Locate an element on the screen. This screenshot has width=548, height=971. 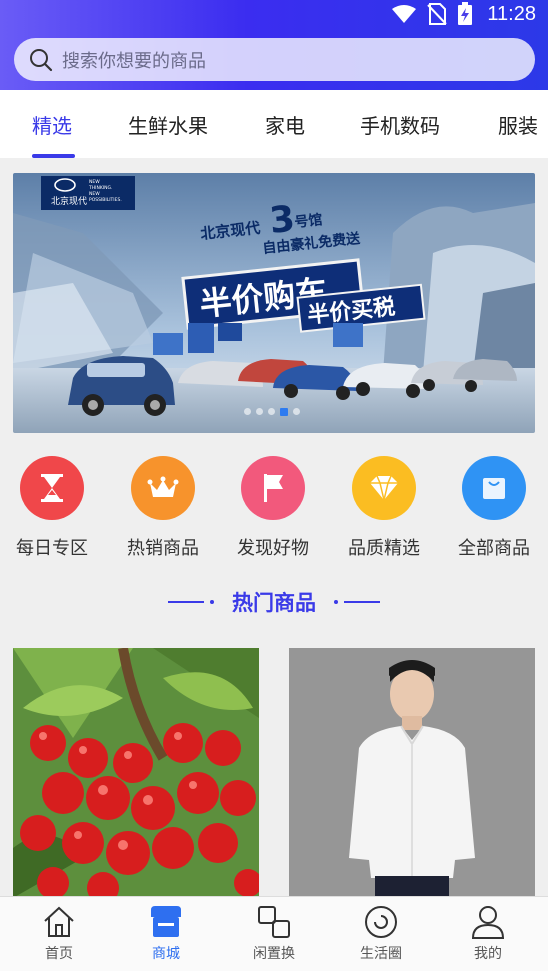
nav-label: 商城 is located at coordinates (166, 954).